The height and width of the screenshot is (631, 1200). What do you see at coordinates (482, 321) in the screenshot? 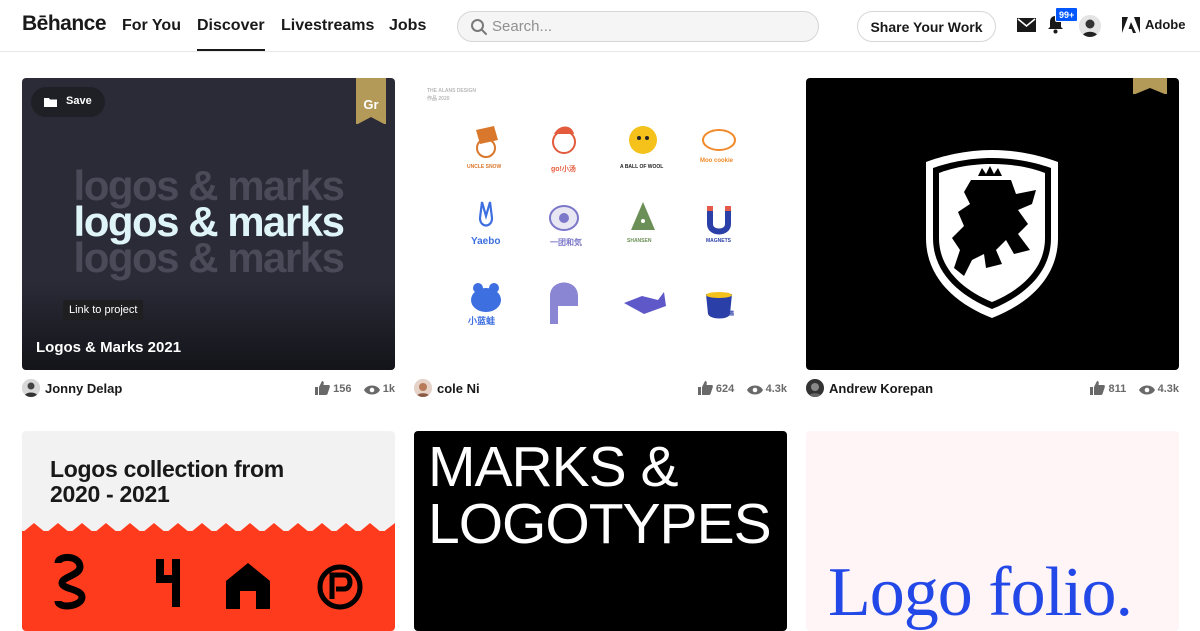
I see `logo-caption: 小蓝蛙` at bounding box center [482, 321].